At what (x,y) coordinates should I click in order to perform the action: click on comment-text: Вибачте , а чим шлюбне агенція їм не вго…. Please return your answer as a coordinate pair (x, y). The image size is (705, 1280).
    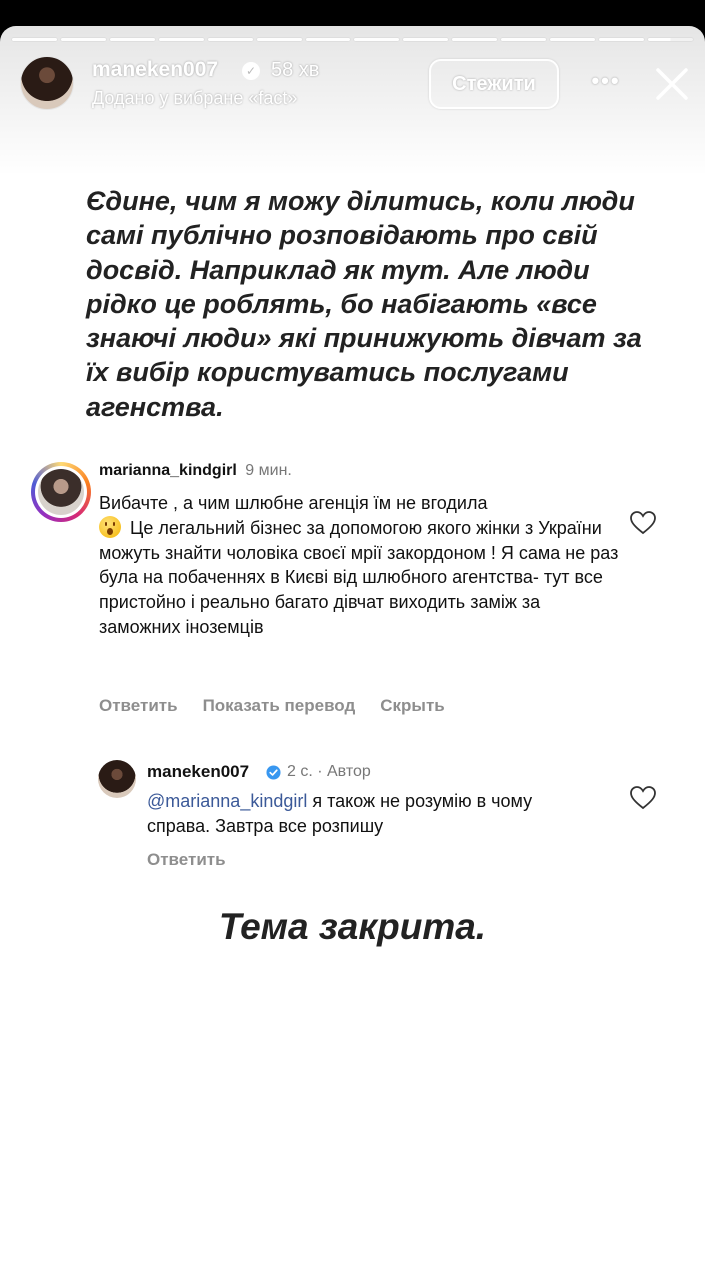
    Looking at the image, I should click on (359, 565).